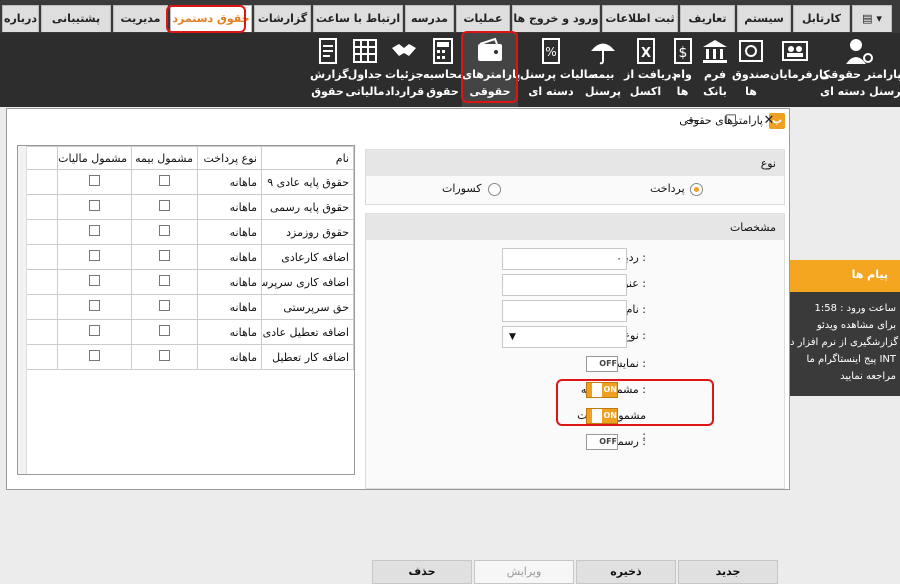  What do you see at coordinates (282, 18) in the screenshot?
I see `tab-reports: گزارشات` at bounding box center [282, 18].